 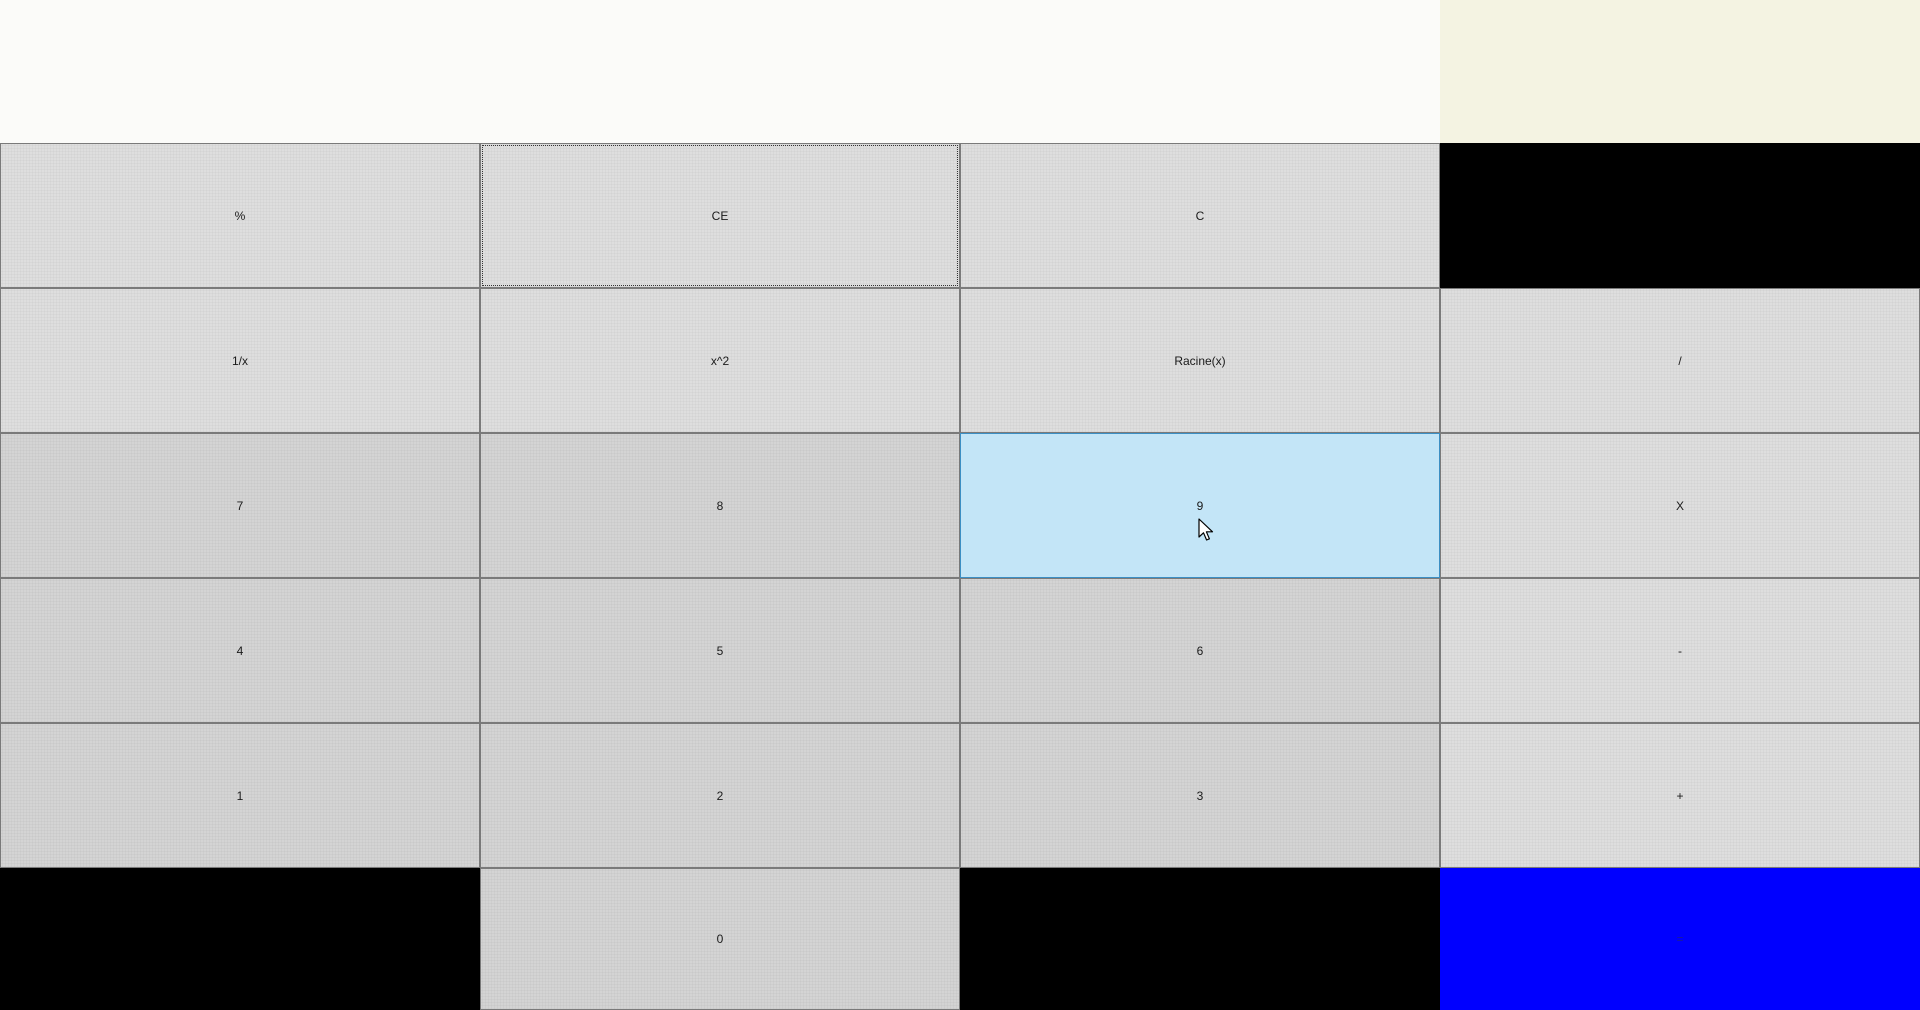 I want to click on digit-9-button: 9, so click(x=1200, y=505).